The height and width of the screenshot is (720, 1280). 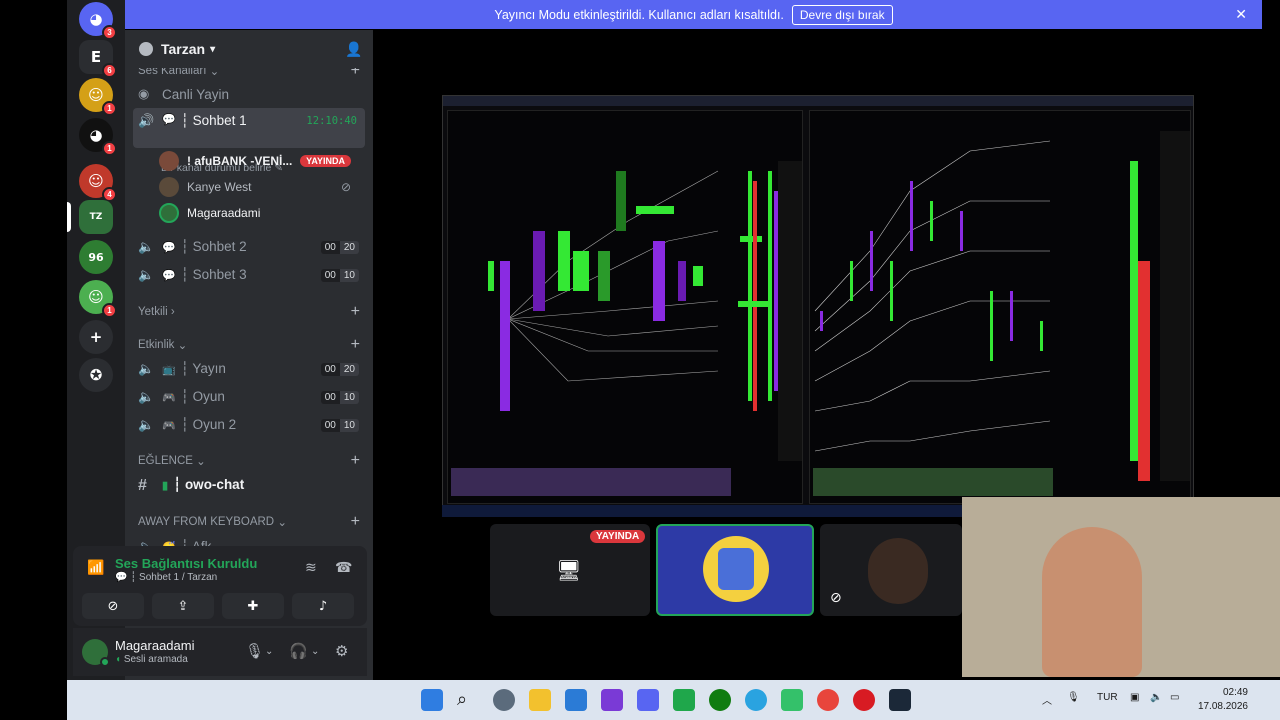 What do you see at coordinates (720, 700) in the screenshot?
I see `xbox-icon` at bounding box center [720, 700].